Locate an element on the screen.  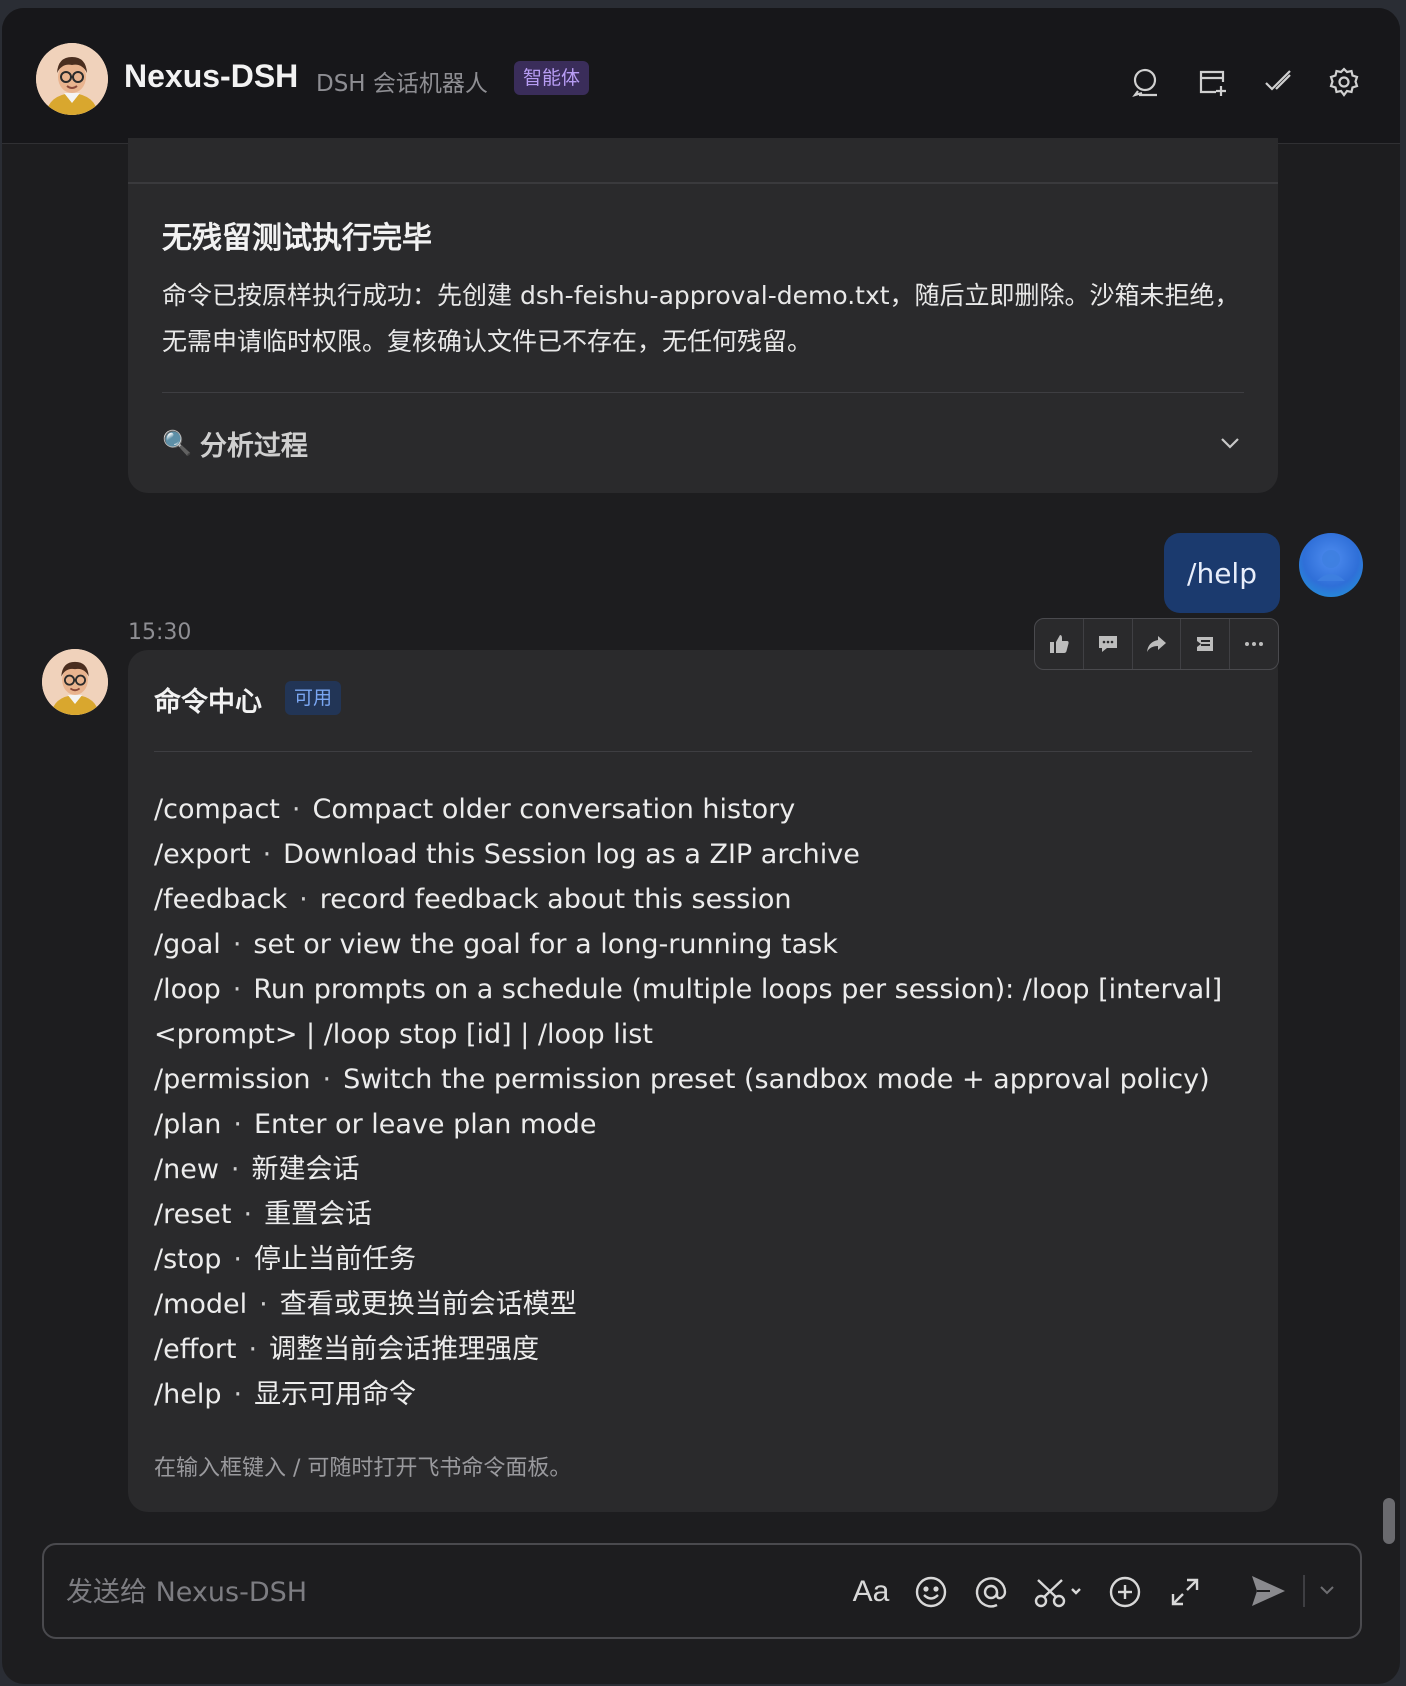
chat-header: Nexus-DSH DSH 会话机器人 智能体 is located at coordinates (701, 76).